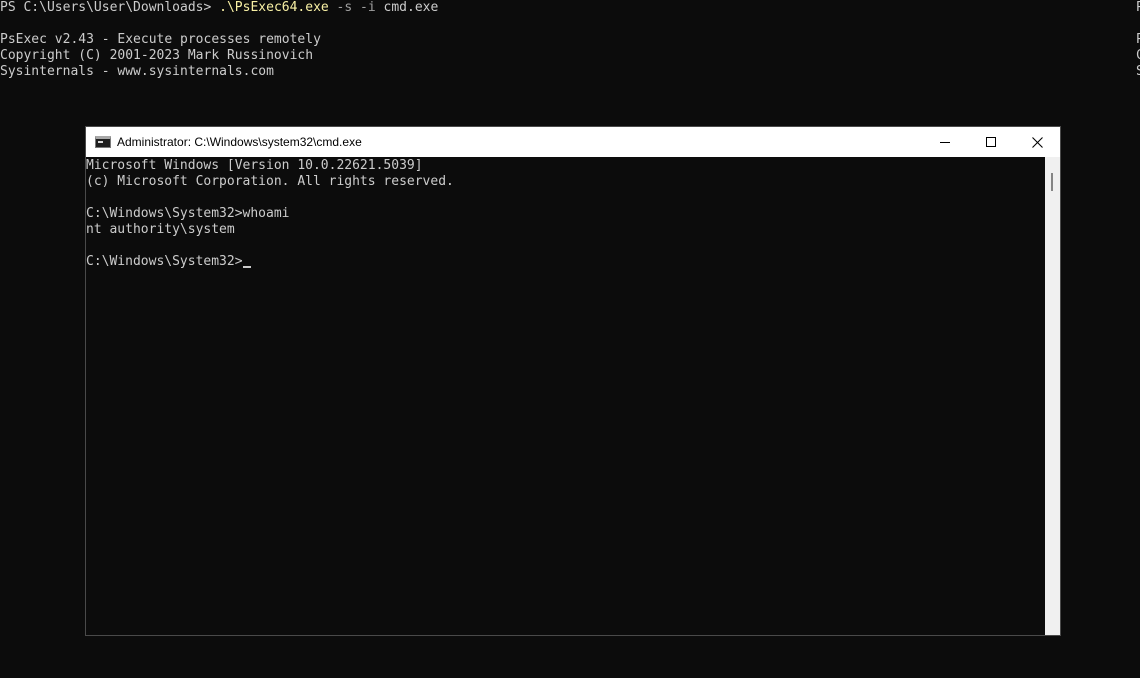  I want to click on maximize-icon, so click(991, 142).